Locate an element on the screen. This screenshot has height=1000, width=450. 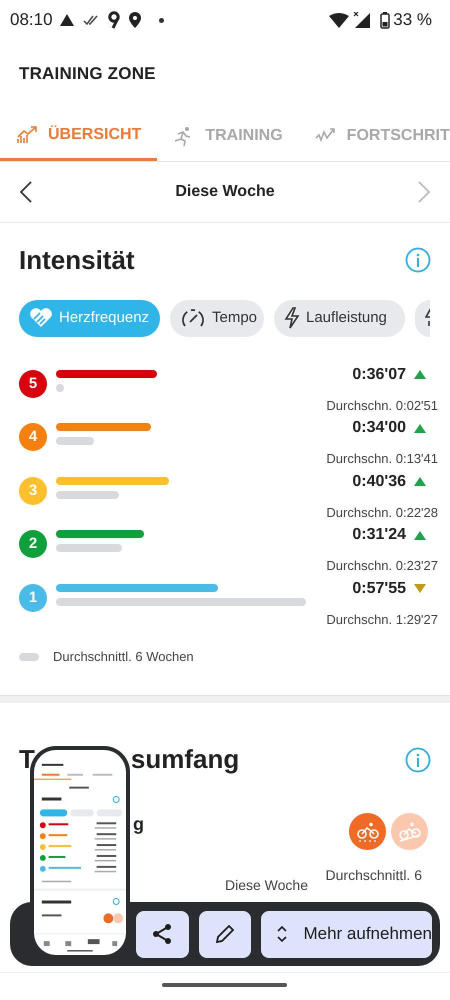
battery-icon is located at coordinates (385, 20).